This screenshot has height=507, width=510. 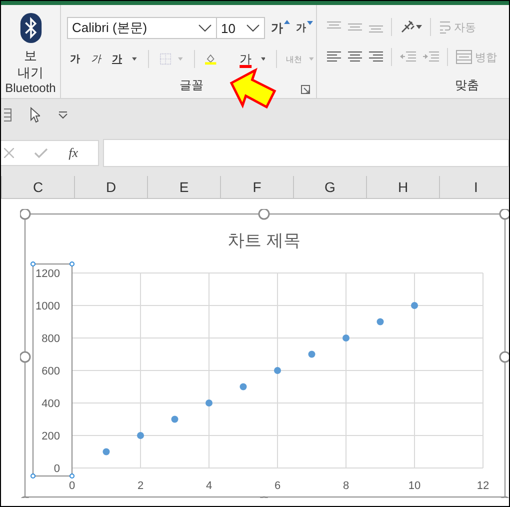 What do you see at coordinates (355, 27) in the screenshot?
I see `align-middle-icon` at bounding box center [355, 27].